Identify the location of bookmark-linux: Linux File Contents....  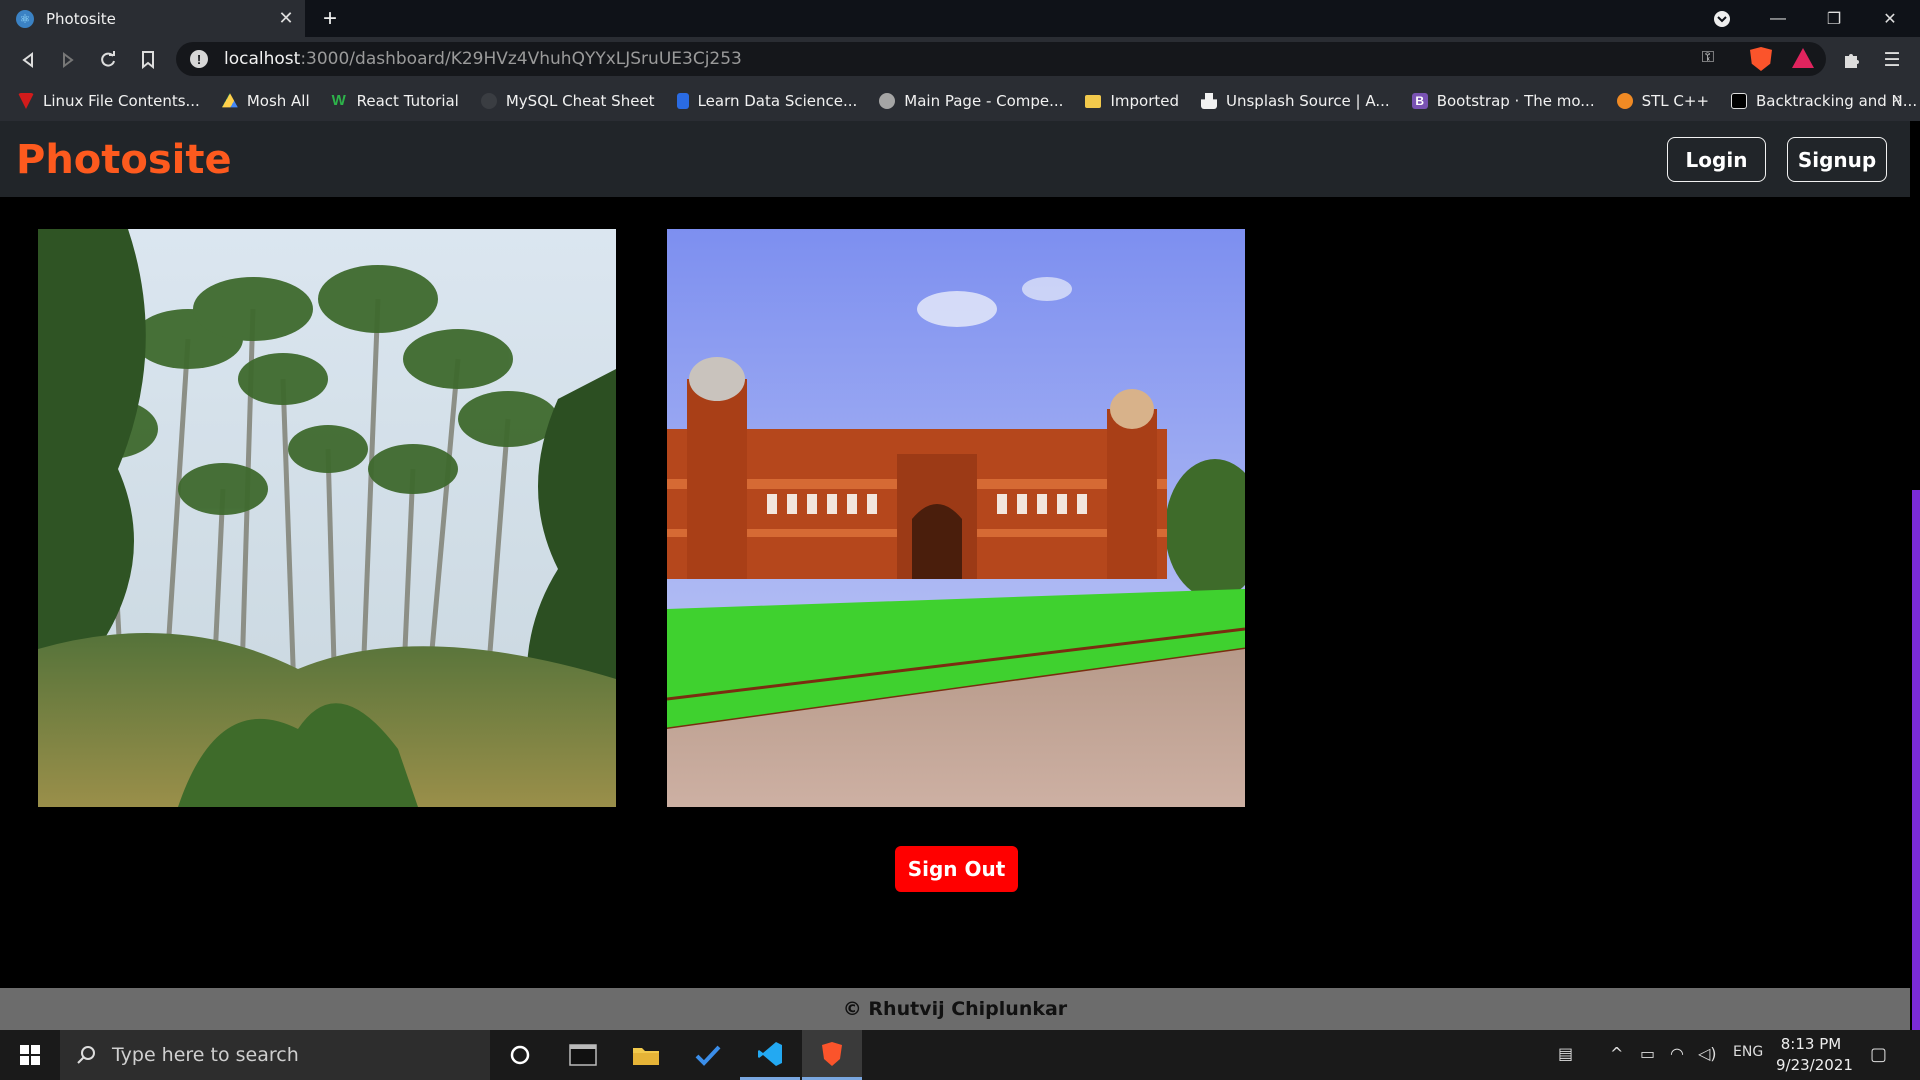
(109, 101).